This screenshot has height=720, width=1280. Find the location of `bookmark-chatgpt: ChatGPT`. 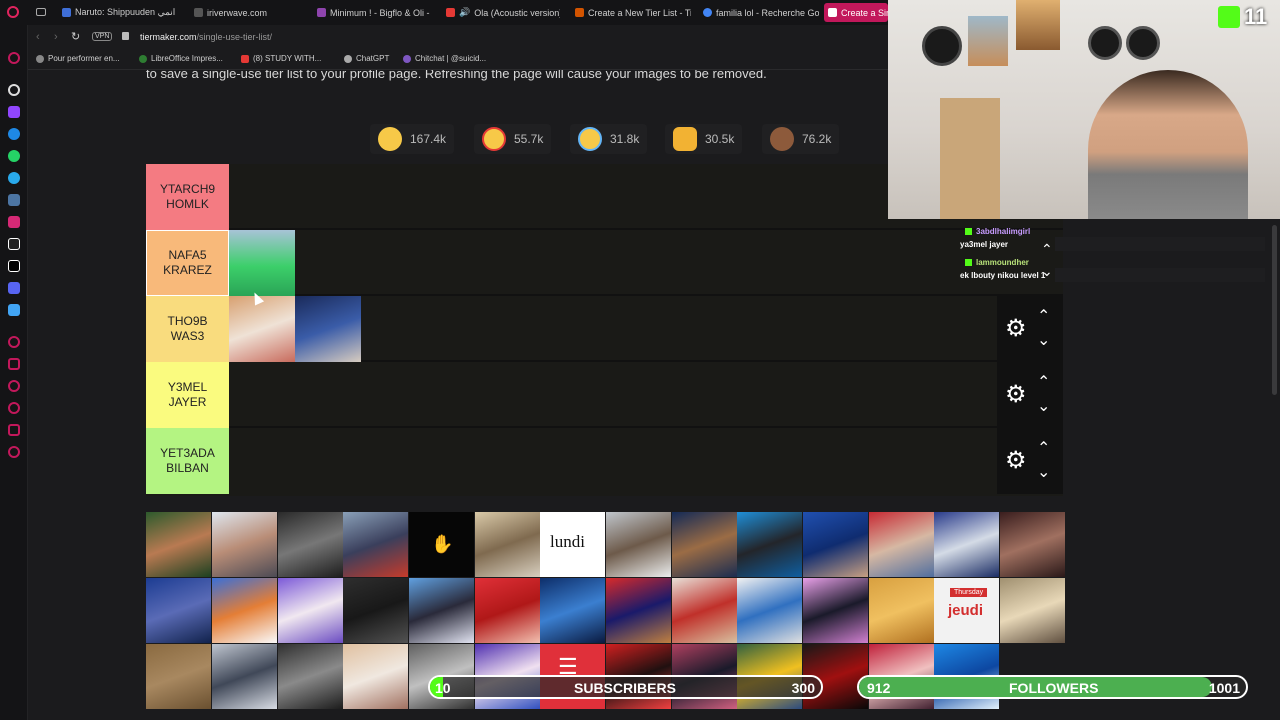

bookmark-chatgpt: ChatGPT is located at coordinates (366, 58).